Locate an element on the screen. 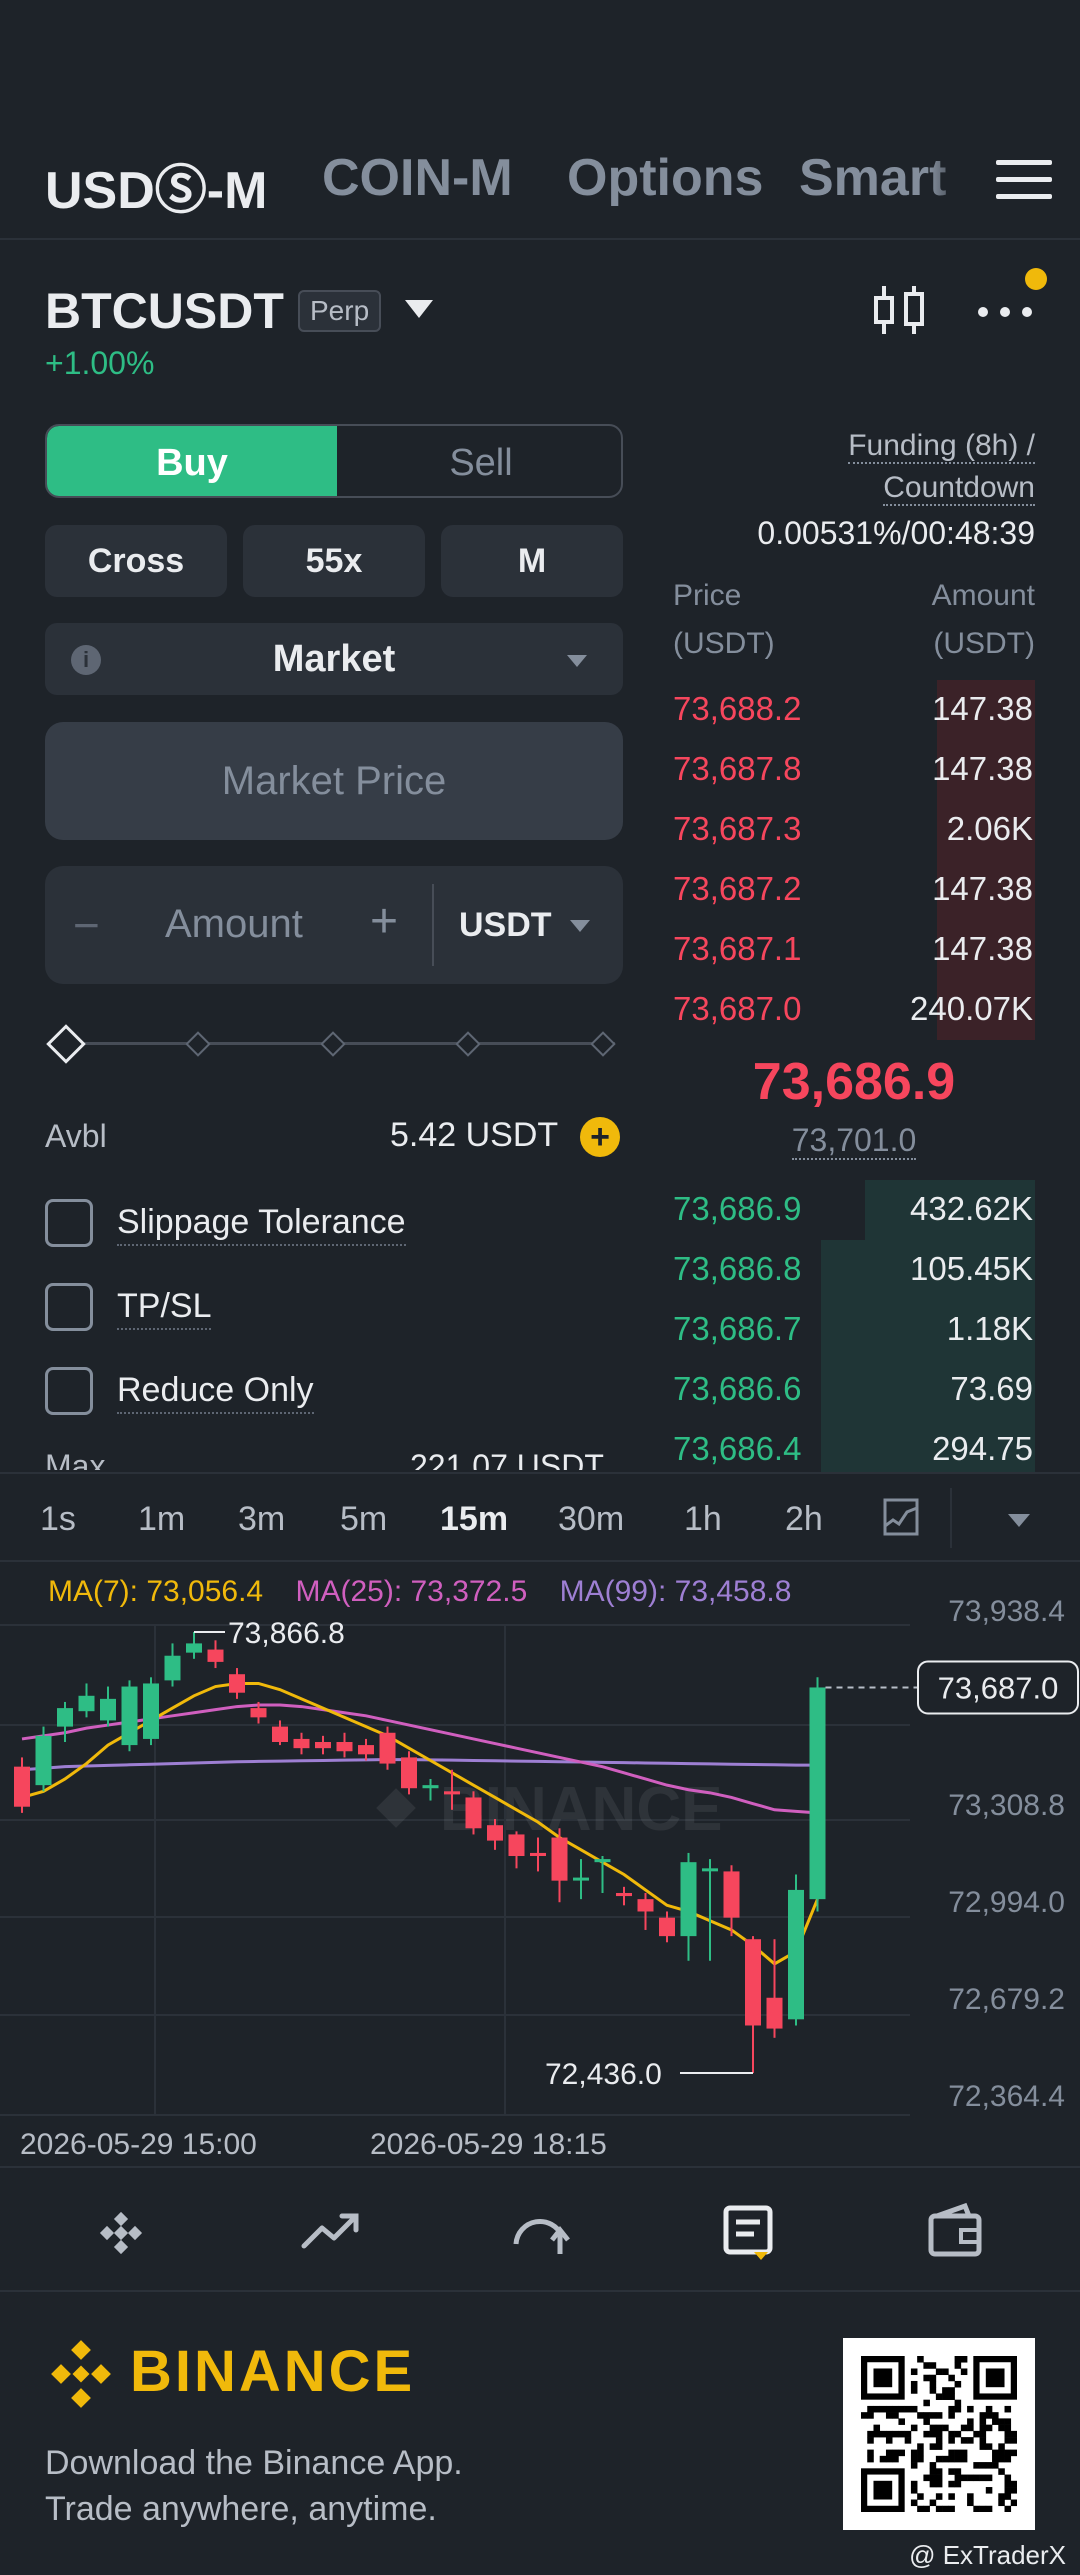 This screenshot has height=2575, width=1080. interval-5m: 5m is located at coordinates (363, 1519).